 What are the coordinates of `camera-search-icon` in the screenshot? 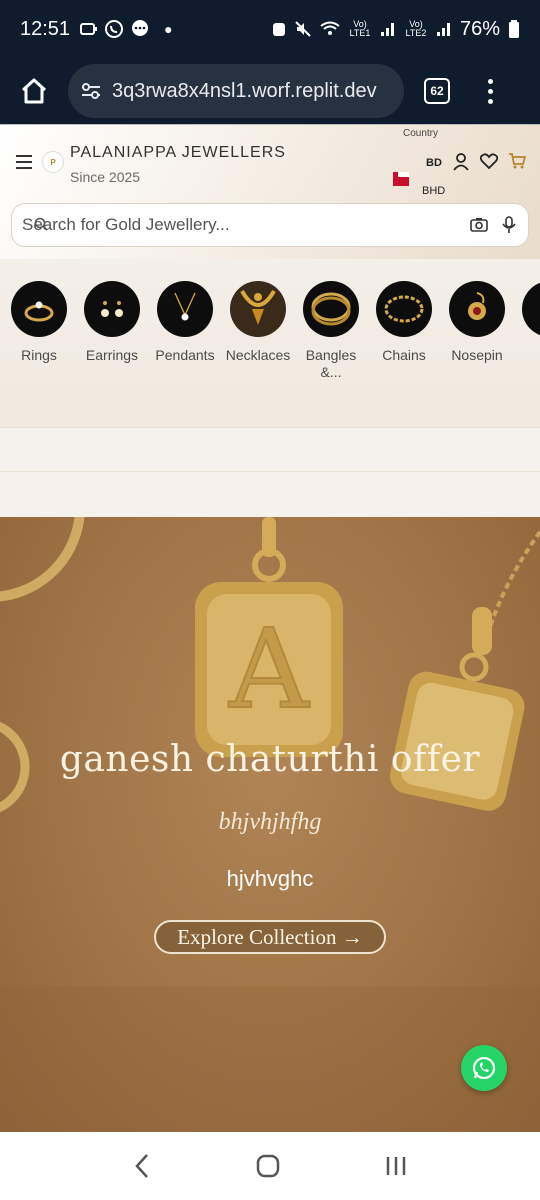 It's located at (479, 225).